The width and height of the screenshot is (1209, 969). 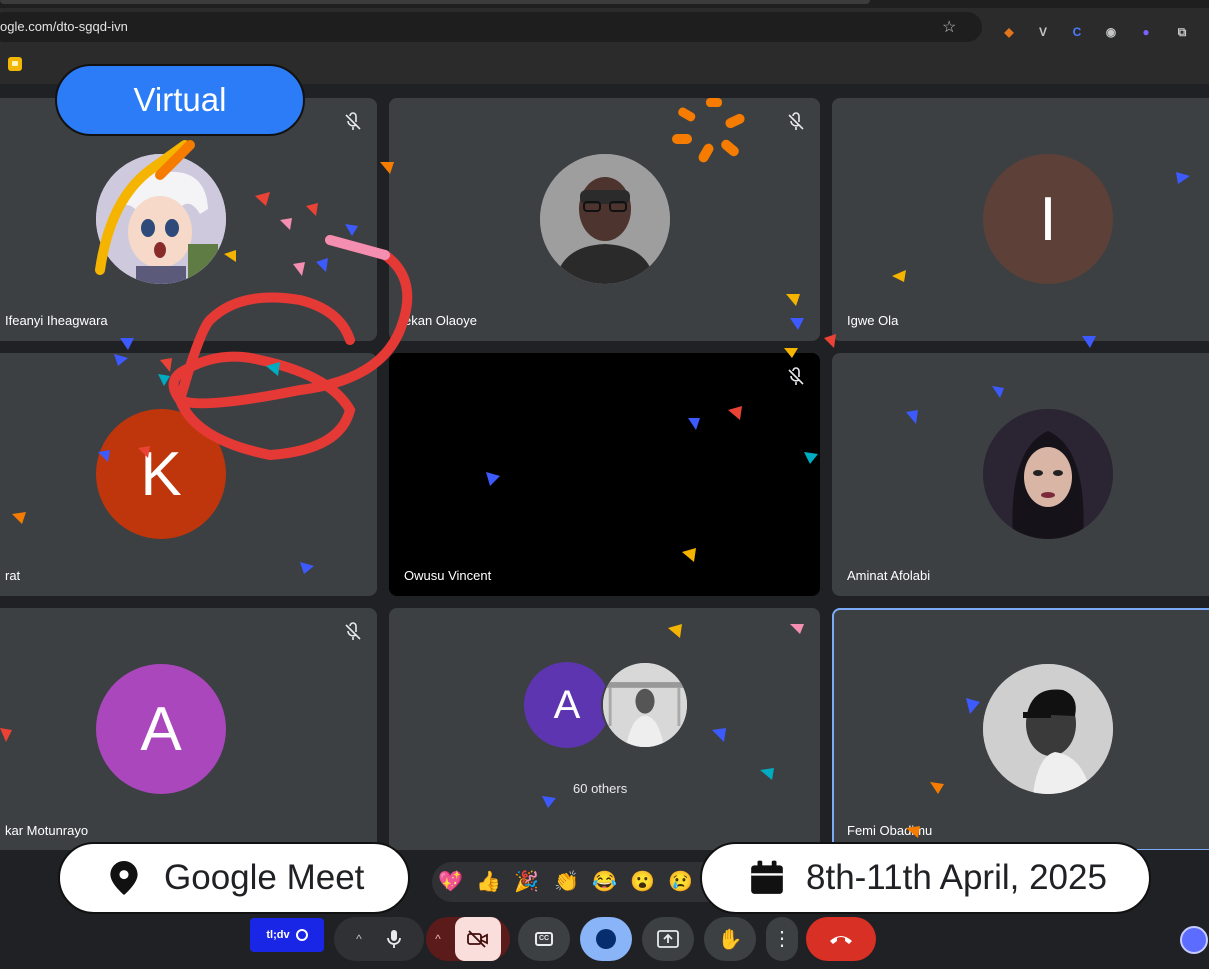 I want to click on raise-hand-icon: ✋, so click(x=730, y=939).